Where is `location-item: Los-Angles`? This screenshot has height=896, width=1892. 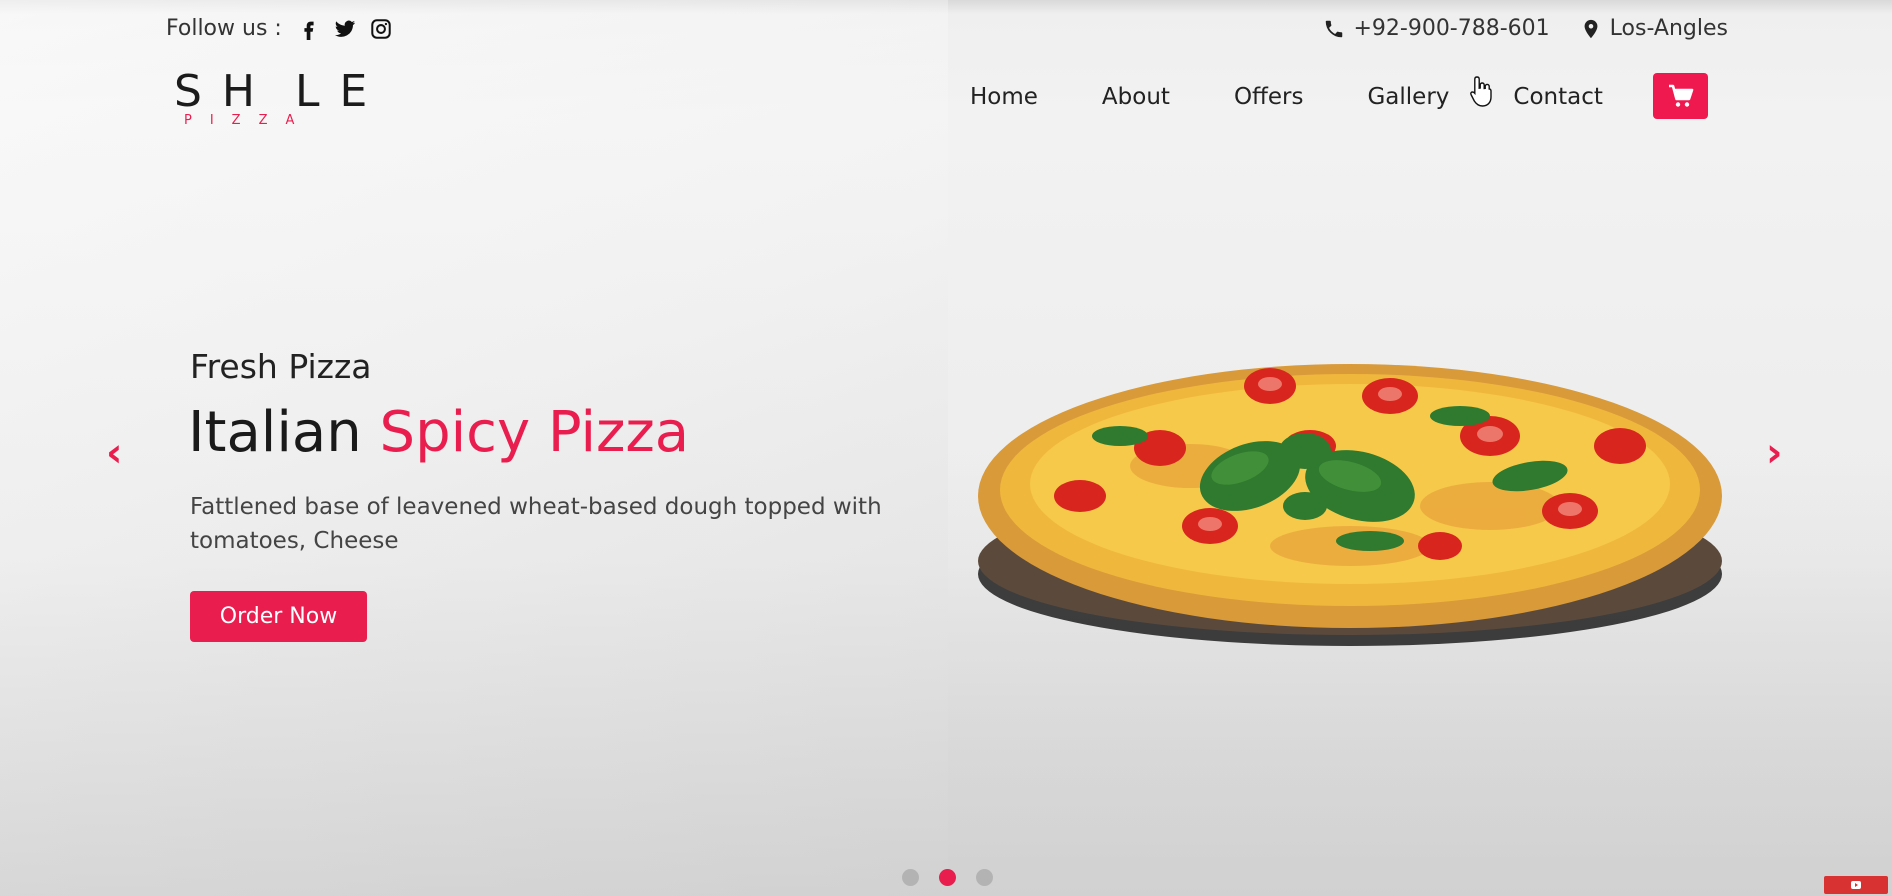
location-item: Los-Angles is located at coordinates (1654, 28).